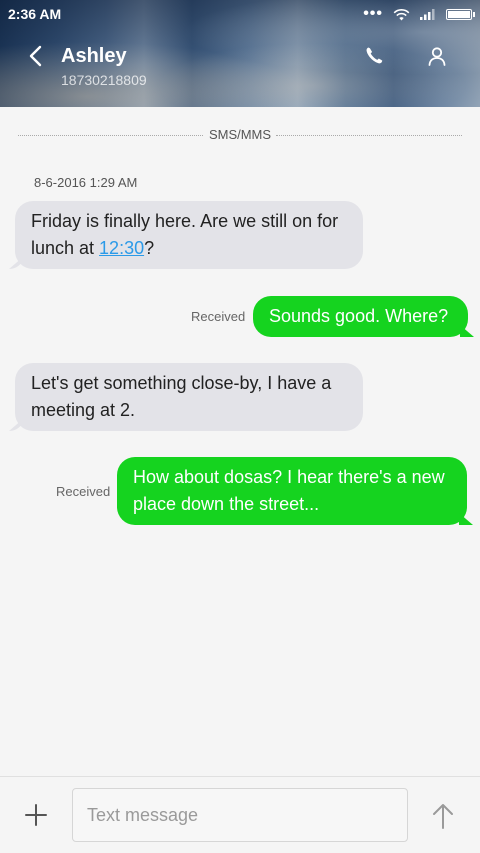 Image resolution: width=480 pixels, height=853 pixels. Describe the element at coordinates (419, 13) in the screenshot. I see `status-icons: •••` at that location.